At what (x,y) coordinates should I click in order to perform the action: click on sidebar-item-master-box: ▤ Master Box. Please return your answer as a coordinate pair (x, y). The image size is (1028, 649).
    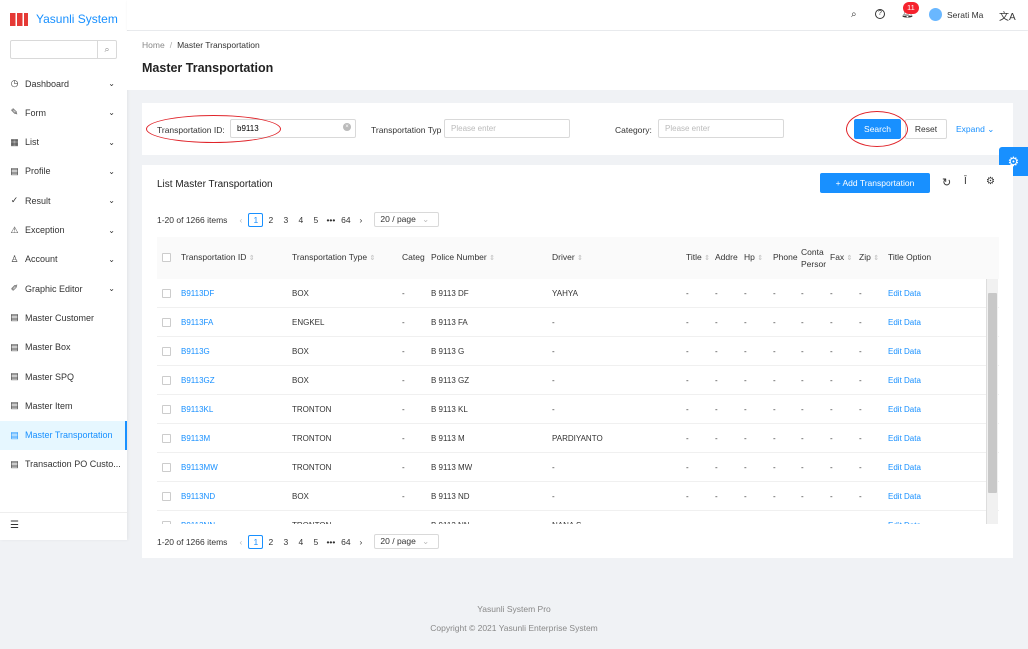
    Looking at the image, I should click on (63, 347).